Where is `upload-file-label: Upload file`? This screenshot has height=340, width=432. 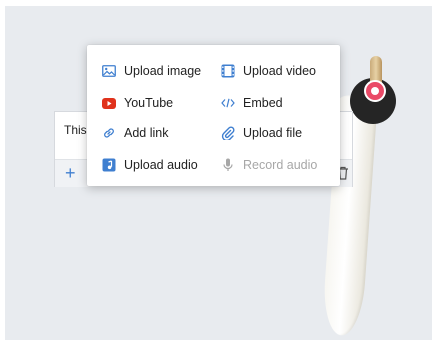 upload-file-label: Upload file is located at coordinates (273, 133).